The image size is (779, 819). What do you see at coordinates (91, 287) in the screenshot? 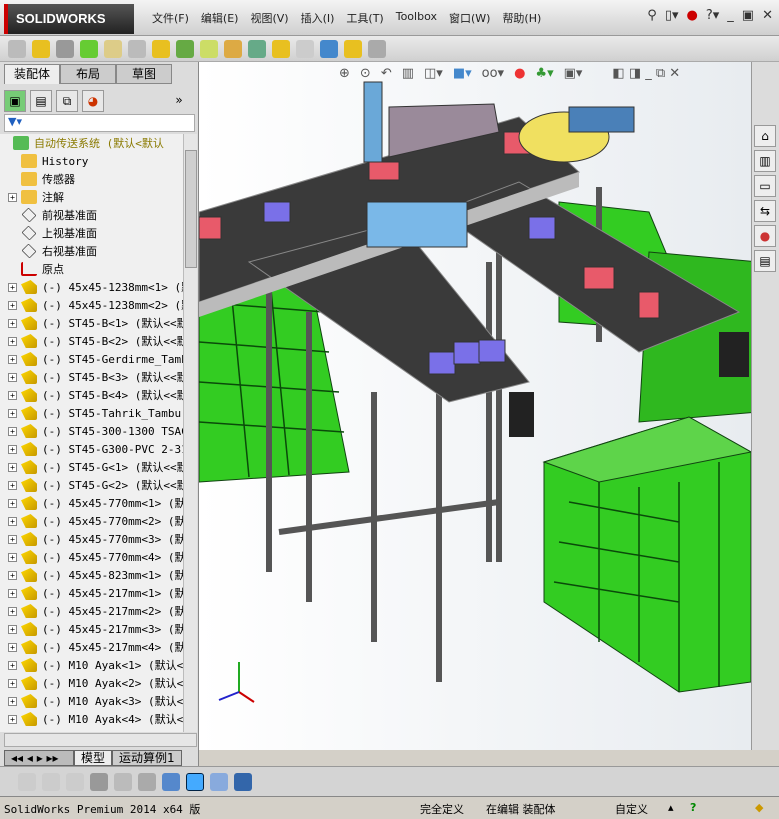
I see `tree-item: + (-) 45x45-1238mm<1> (默` at bounding box center [91, 287].